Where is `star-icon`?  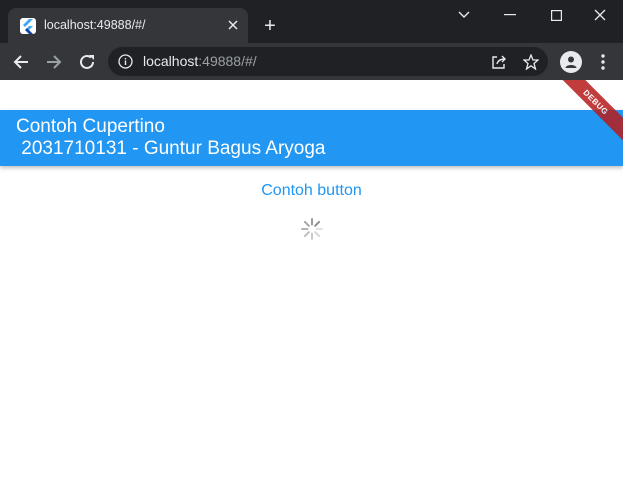 star-icon is located at coordinates (531, 62).